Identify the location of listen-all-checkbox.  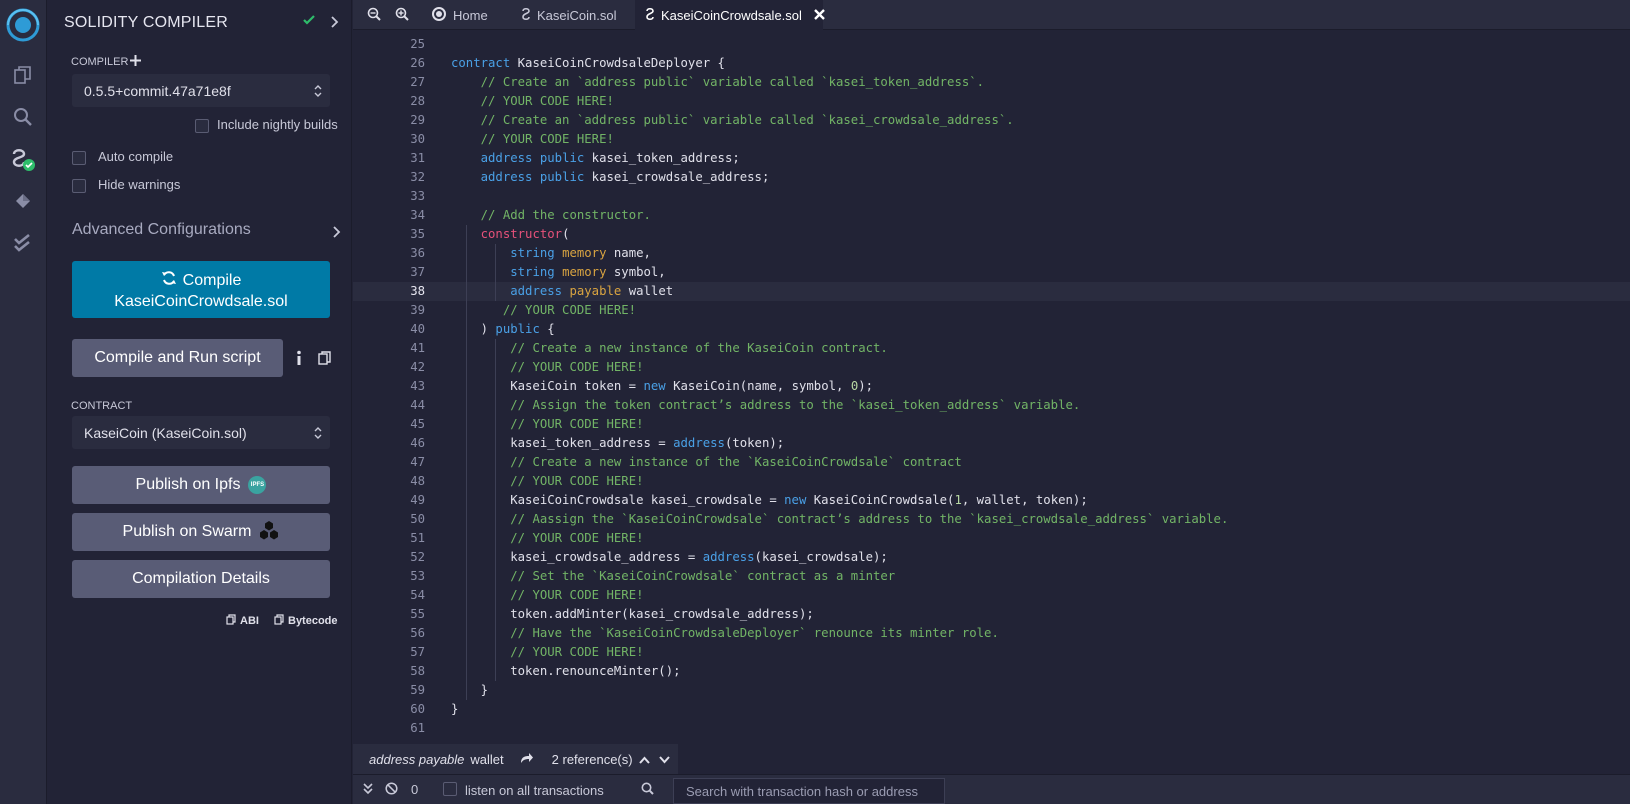
(450, 789).